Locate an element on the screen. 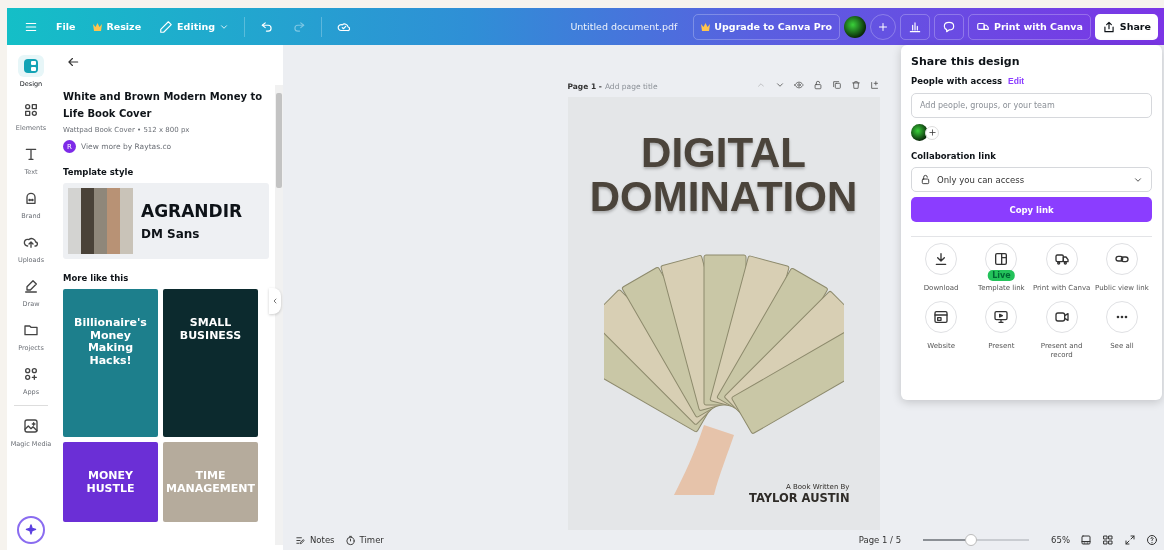 Image resolution: width=1164 pixels, height=550 pixels. copy-icon is located at coordinates (836, 85).